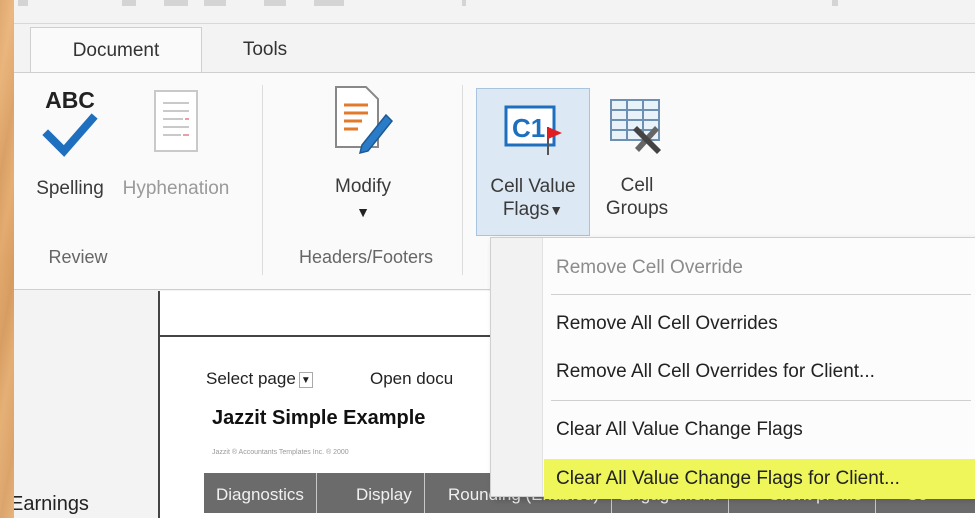 This screenshot has height=518, width=975. I want to click on spelling-icon: ABC, so click(70, 124).